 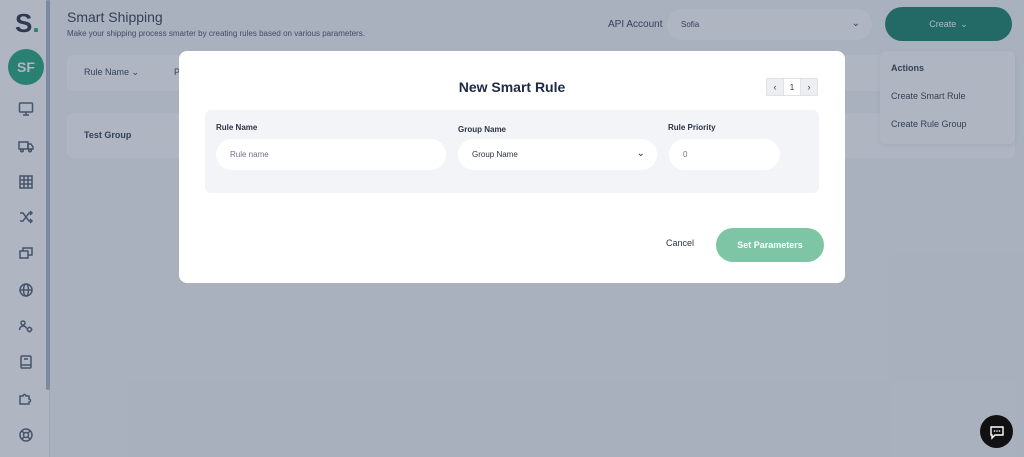 I want to click on rule-priority-input: 0, so click(x=724, y=154).